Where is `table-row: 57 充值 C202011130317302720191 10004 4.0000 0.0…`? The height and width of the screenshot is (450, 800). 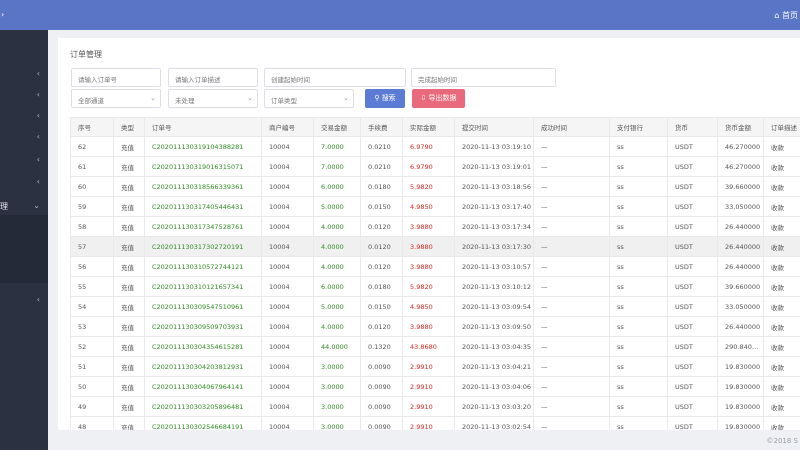 table-row: 57 充值 C202011130317302720191 10004 4.0000 0.0… is located at coordinates (435, 246).